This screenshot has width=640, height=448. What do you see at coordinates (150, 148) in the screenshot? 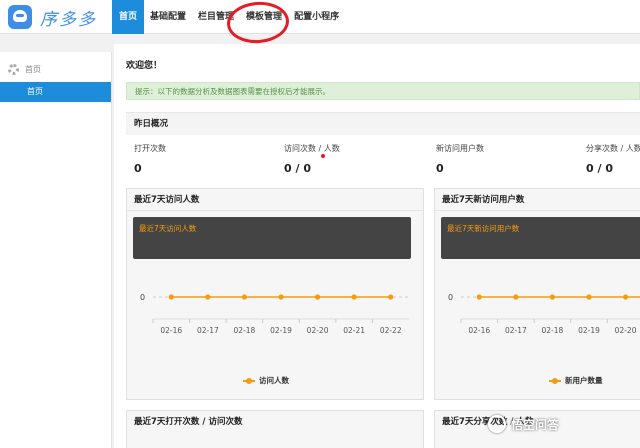
I see `stat-label: 打开次数` at bounding box center [150, 148].